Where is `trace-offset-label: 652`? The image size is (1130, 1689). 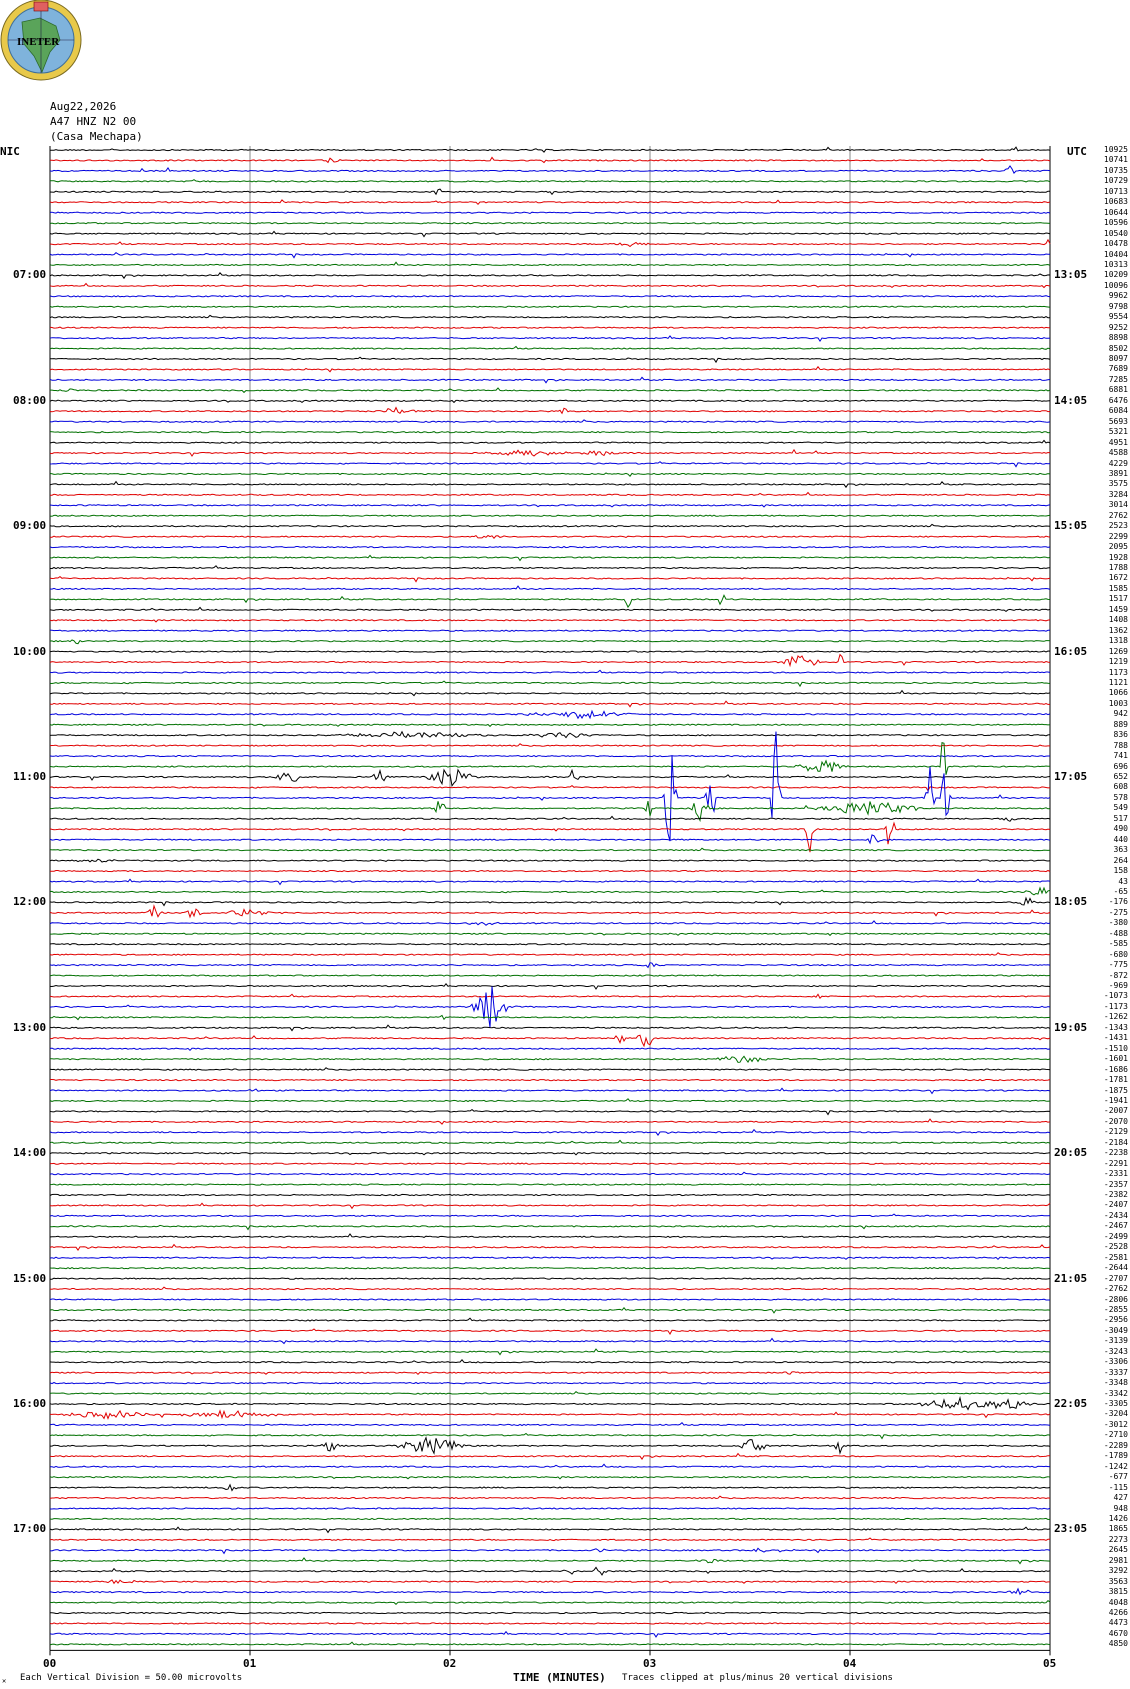 trace-offset-label: 652 is located at coordinates (1120, 776).